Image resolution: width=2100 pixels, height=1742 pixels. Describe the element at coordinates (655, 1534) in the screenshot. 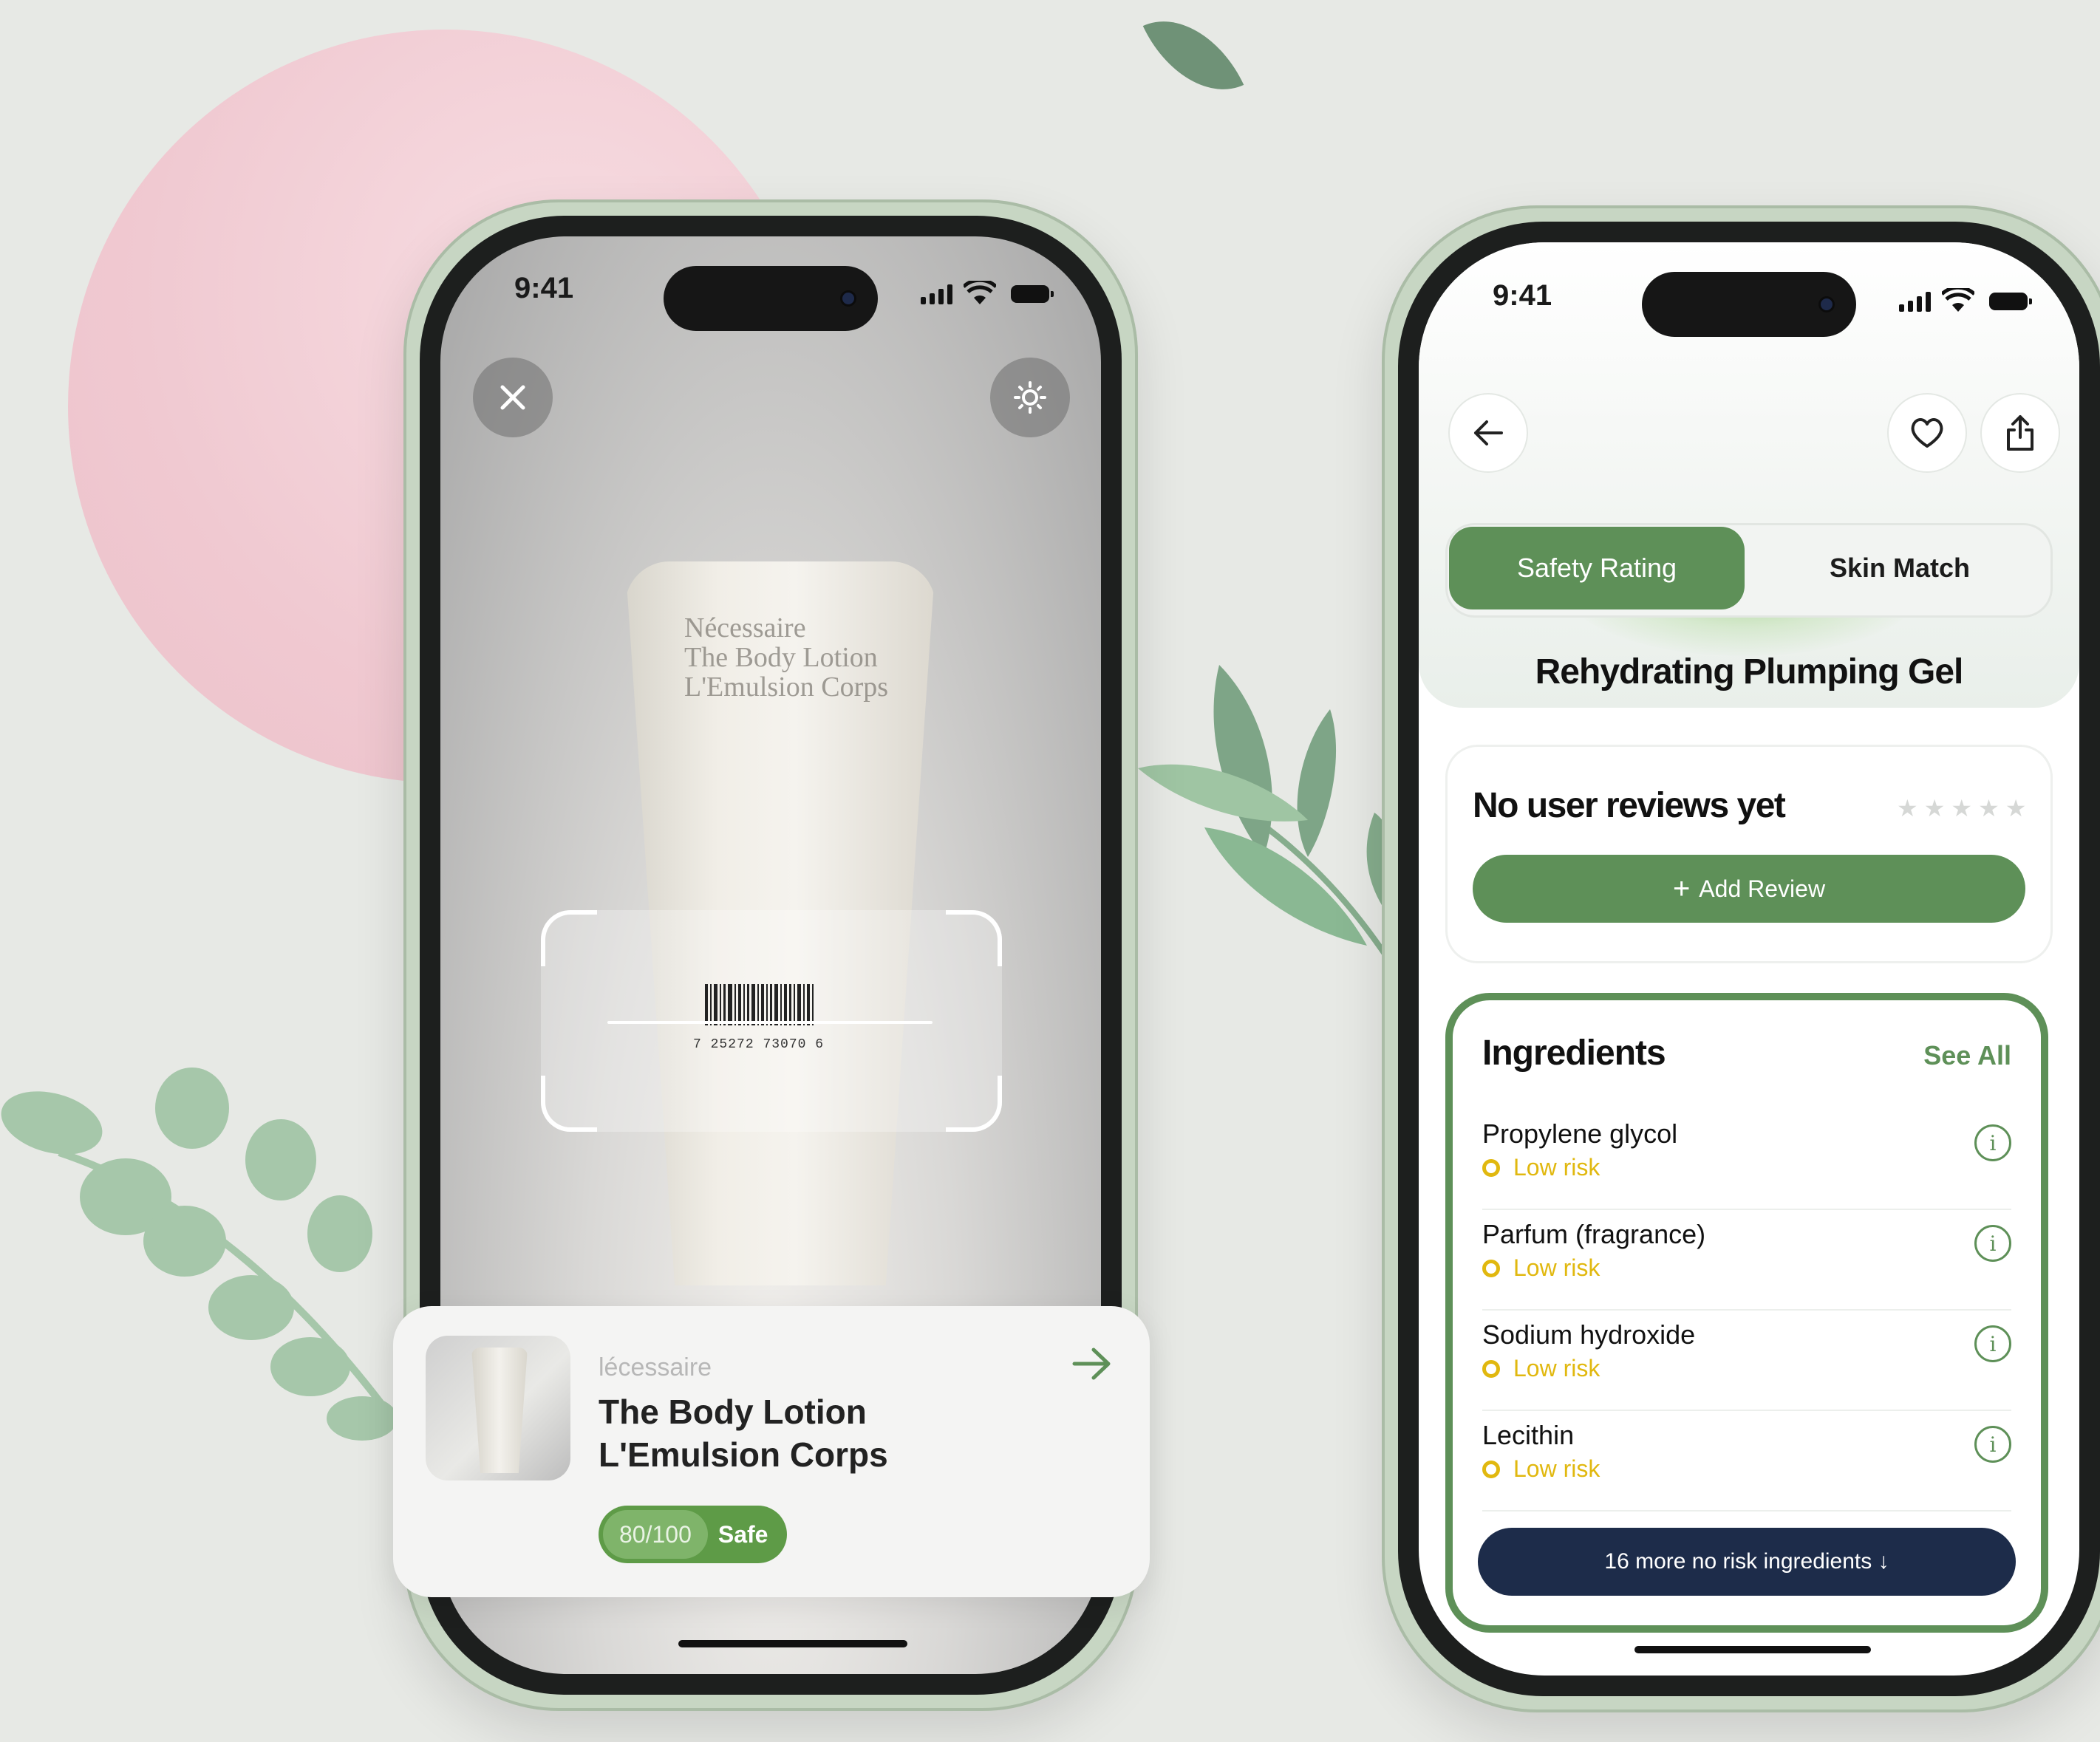

I see `score-value: 80/100` at that location.